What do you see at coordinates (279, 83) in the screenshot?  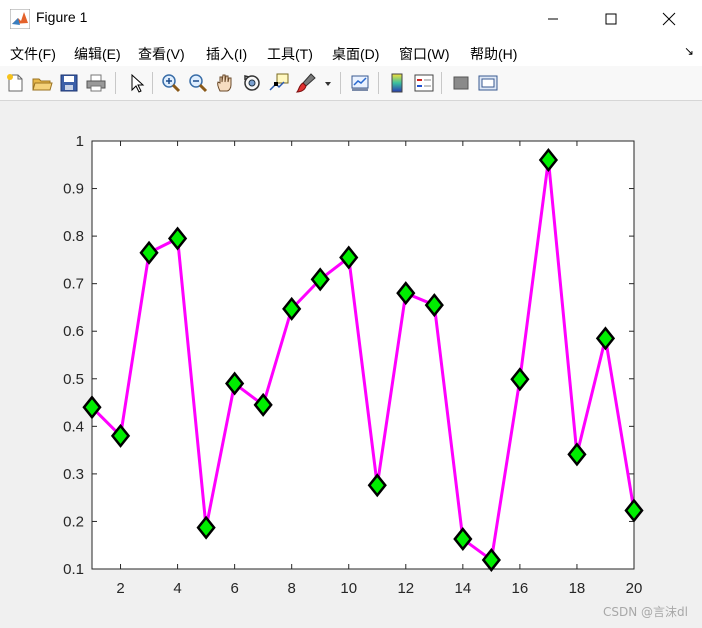 I see `data-cursor-icon` at bounding box center [279, 83].